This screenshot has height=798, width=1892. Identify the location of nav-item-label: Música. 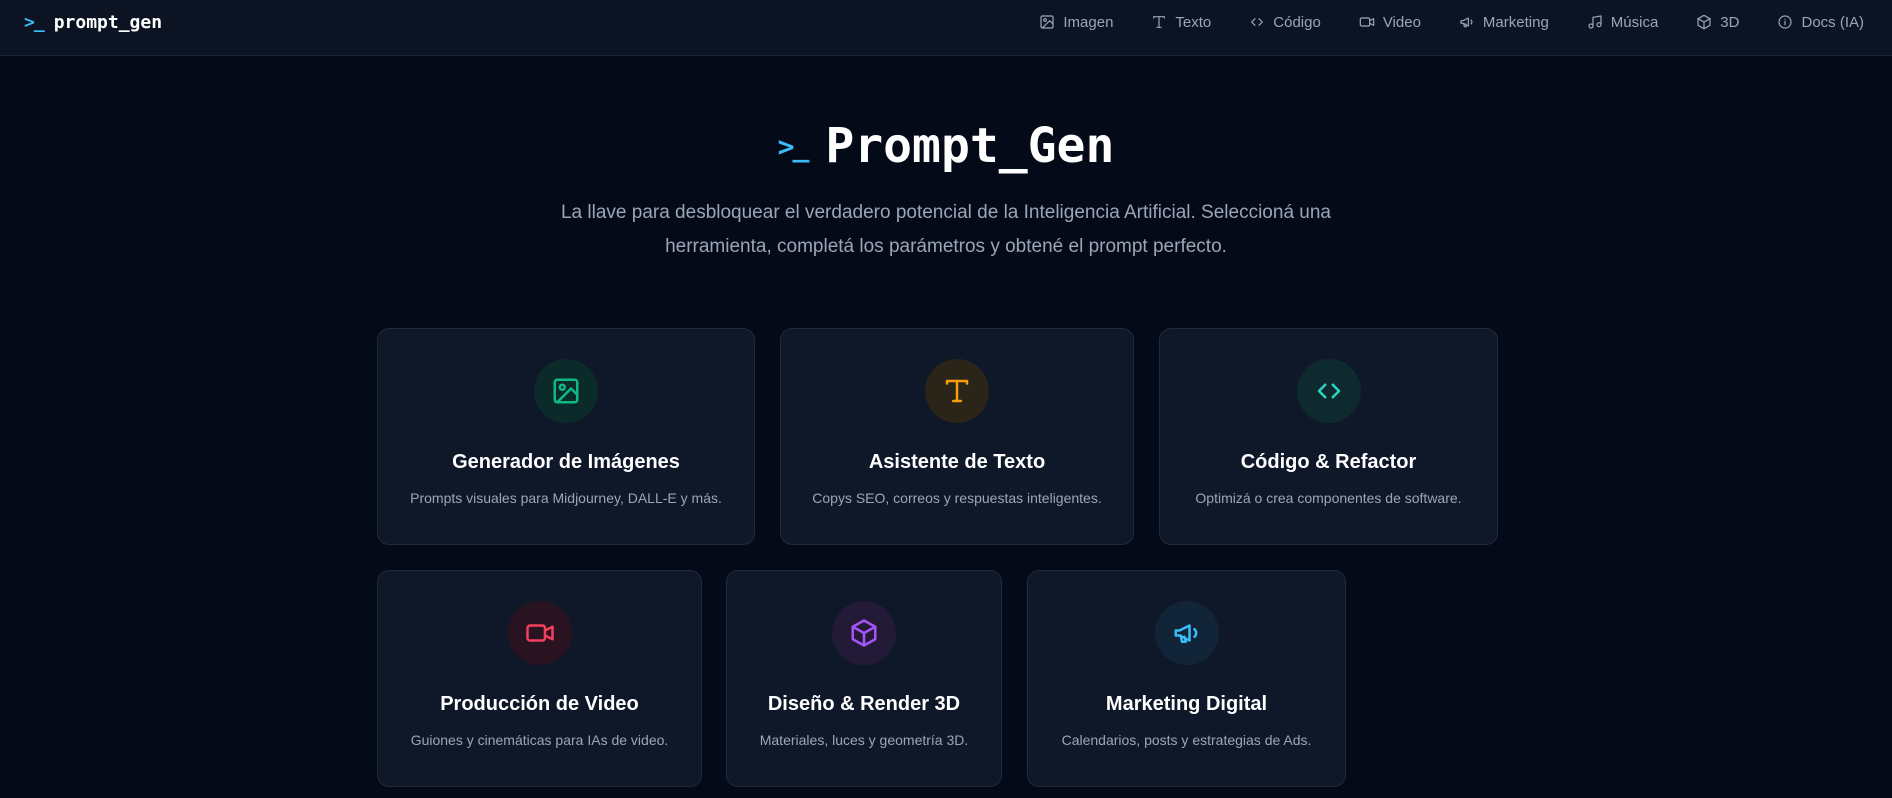
(1634, 22).